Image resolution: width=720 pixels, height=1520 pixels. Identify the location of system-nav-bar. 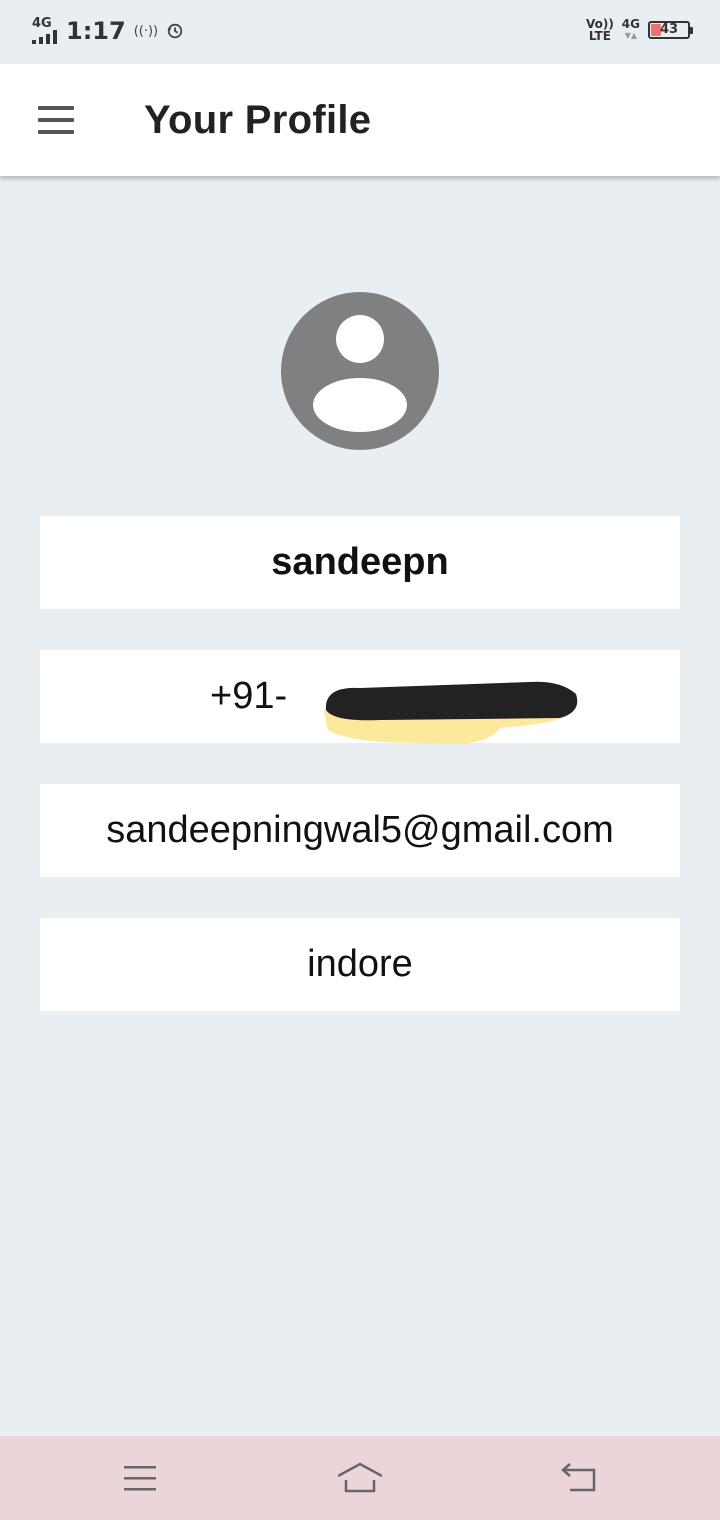
(360, 1478).